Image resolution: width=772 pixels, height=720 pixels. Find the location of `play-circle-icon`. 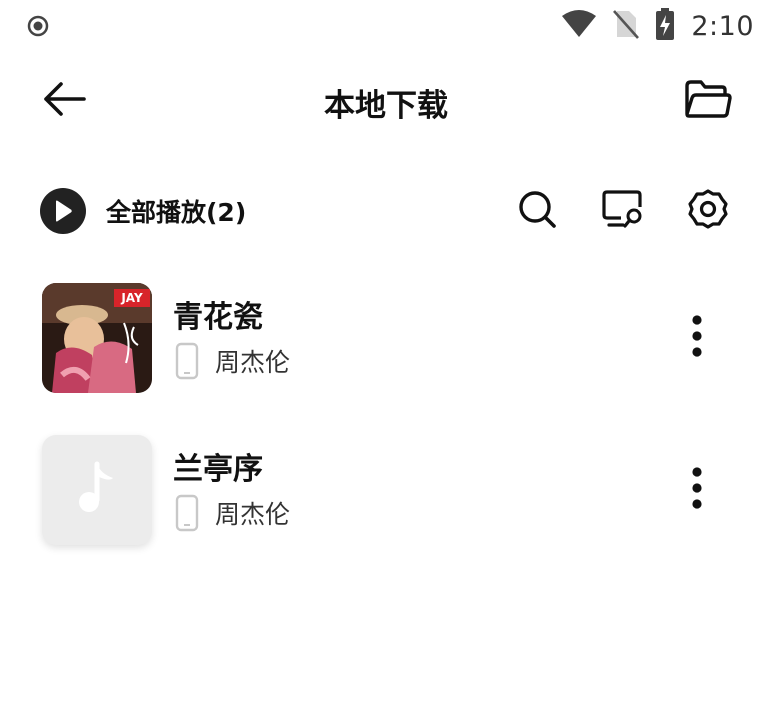

play-circle-icon is located at coordinates (63, 211).